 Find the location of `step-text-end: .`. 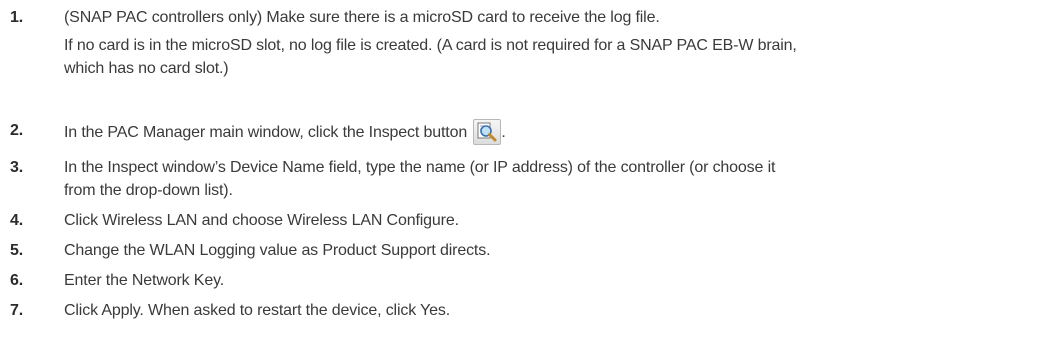

step-text-end: . is located at coordinates (503, 132).